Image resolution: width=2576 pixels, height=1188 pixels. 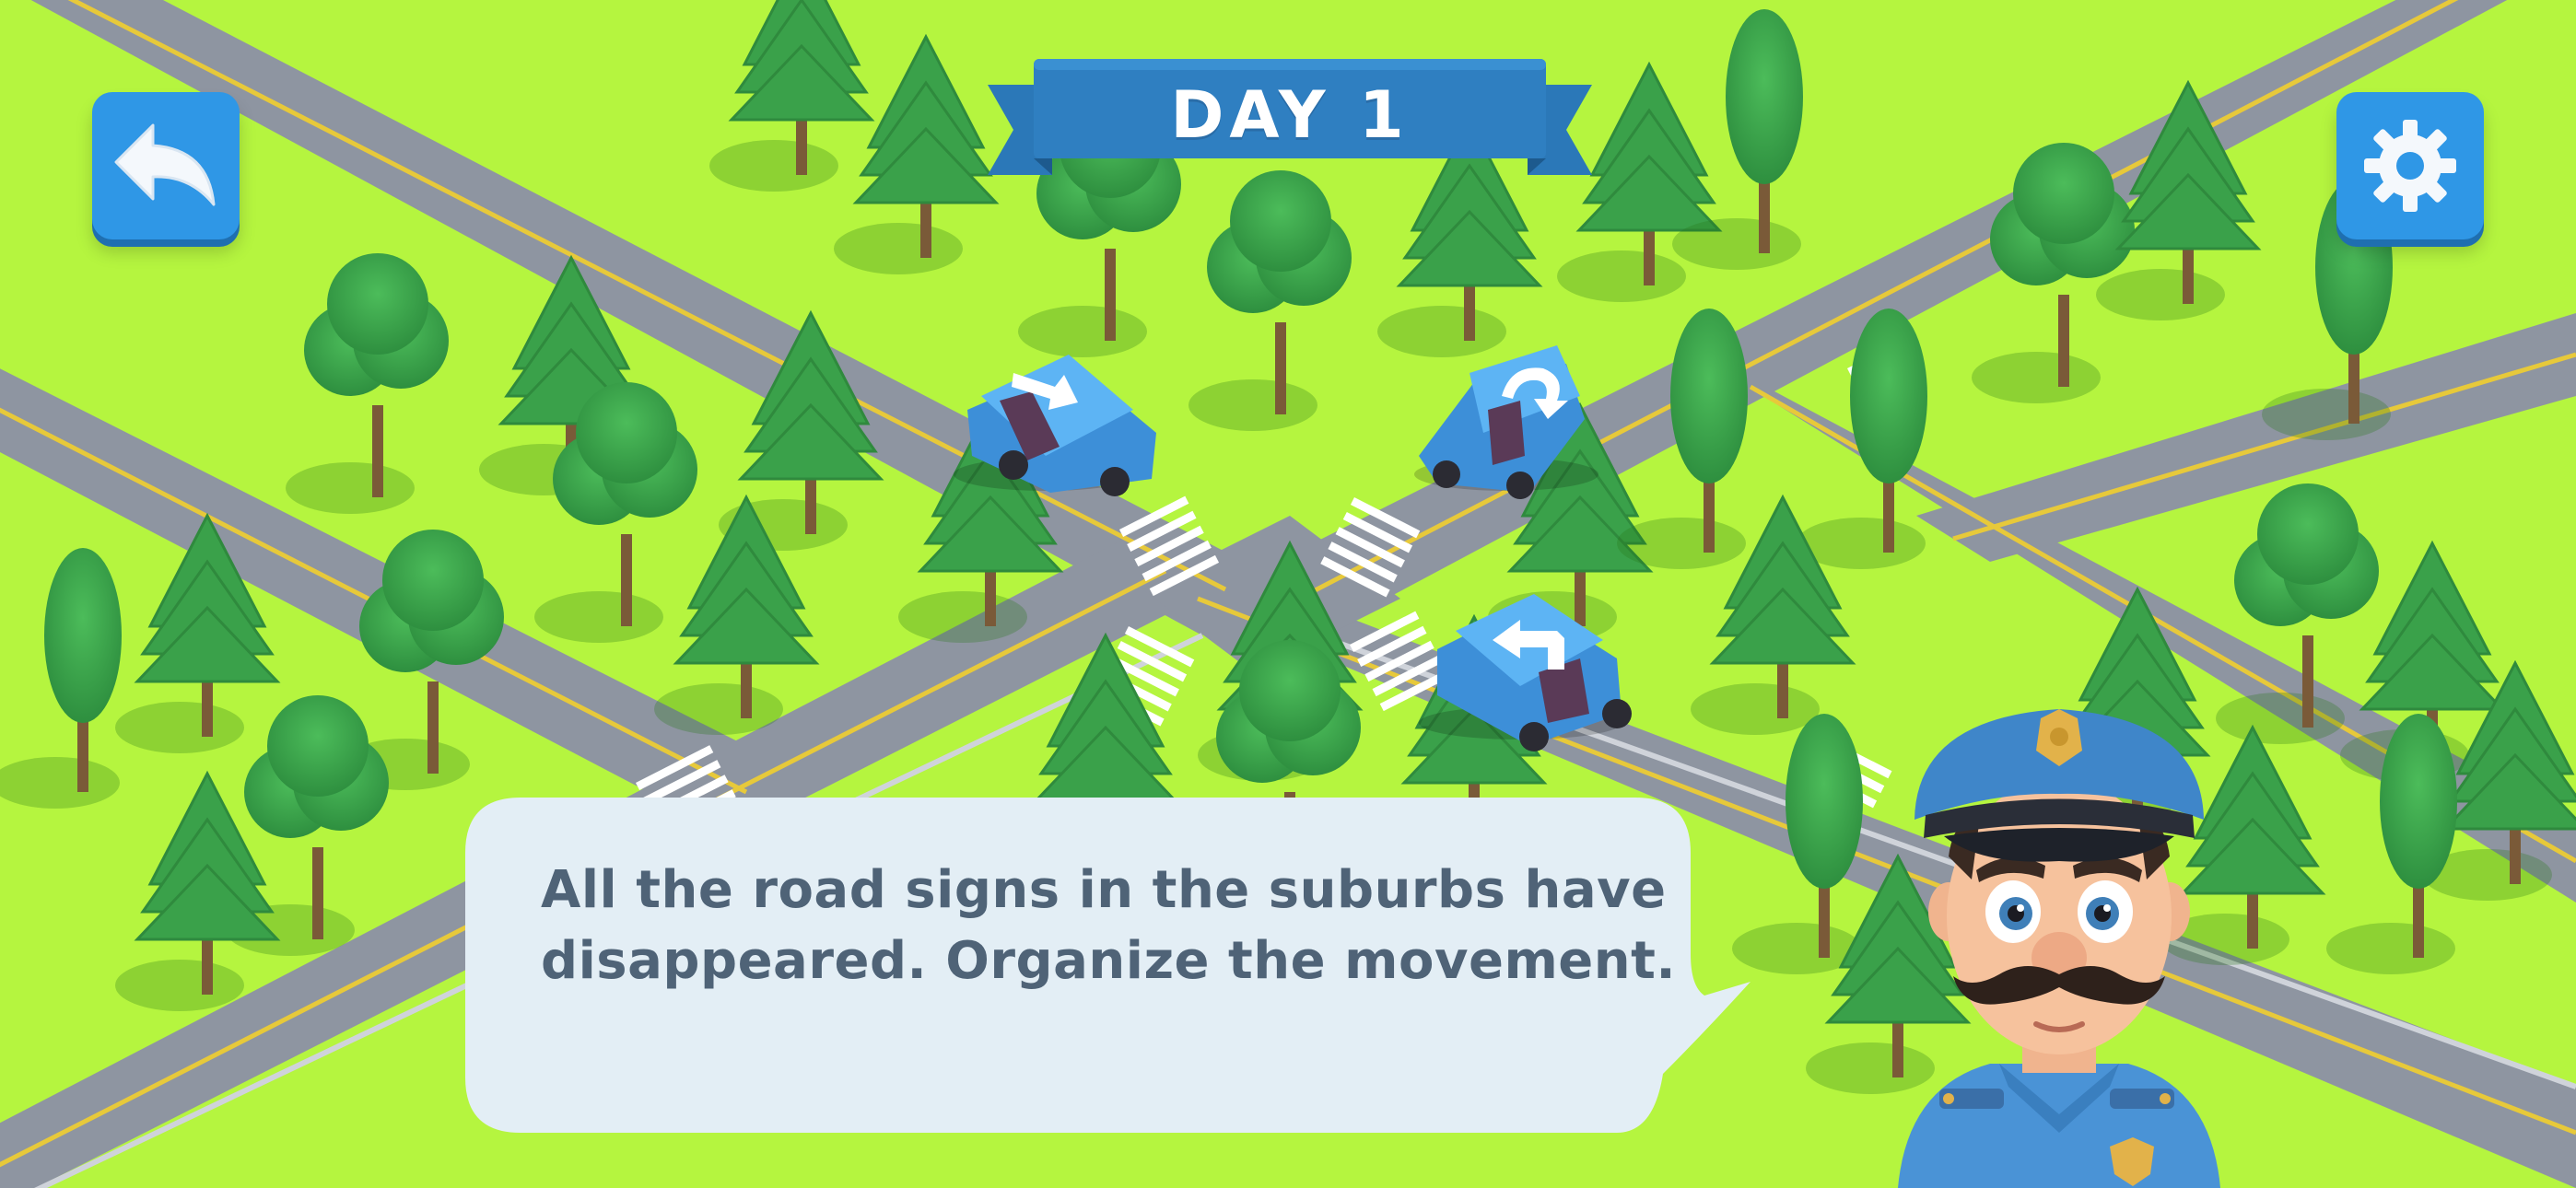 What do you see at coordinates (1506, 422) in the screenshot?
I see `car-top-right` at bounding box center [1506, 422].